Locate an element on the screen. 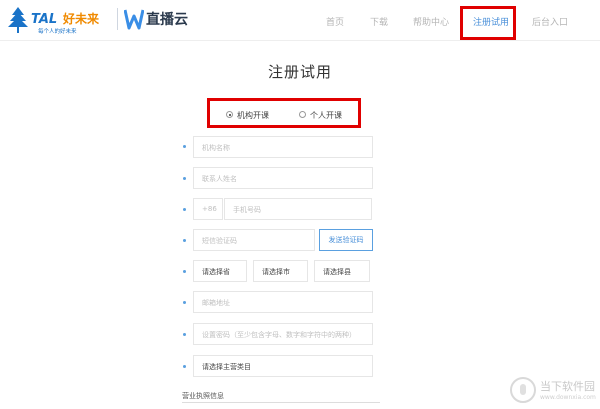 The width and height of the screenshot is (600, 409). radio-unselected-icon is located at coordinates (302, 114).